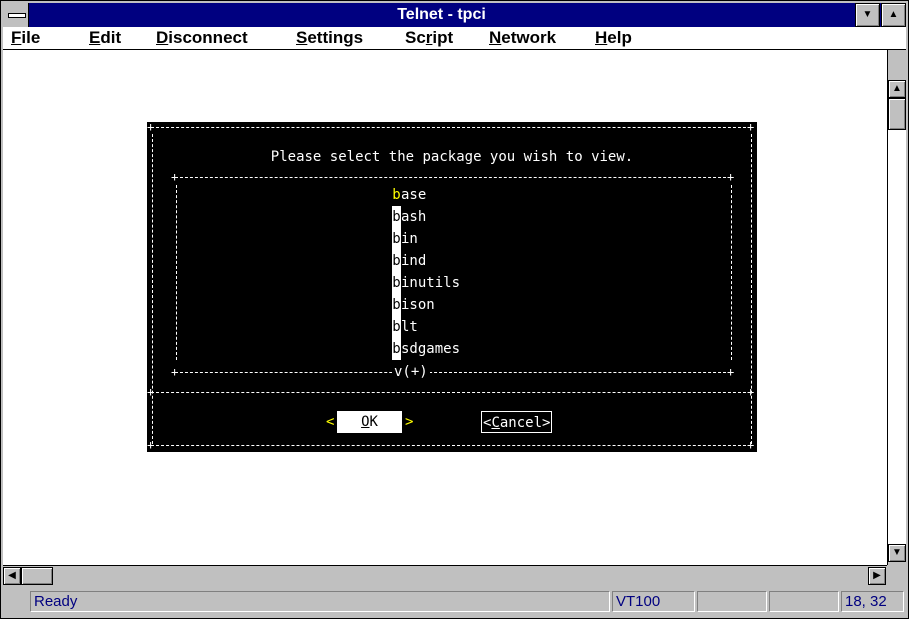 The width and height of the screenshot is (909, 619). I want to click on ok-mnemonic: O, so click(365, 422).